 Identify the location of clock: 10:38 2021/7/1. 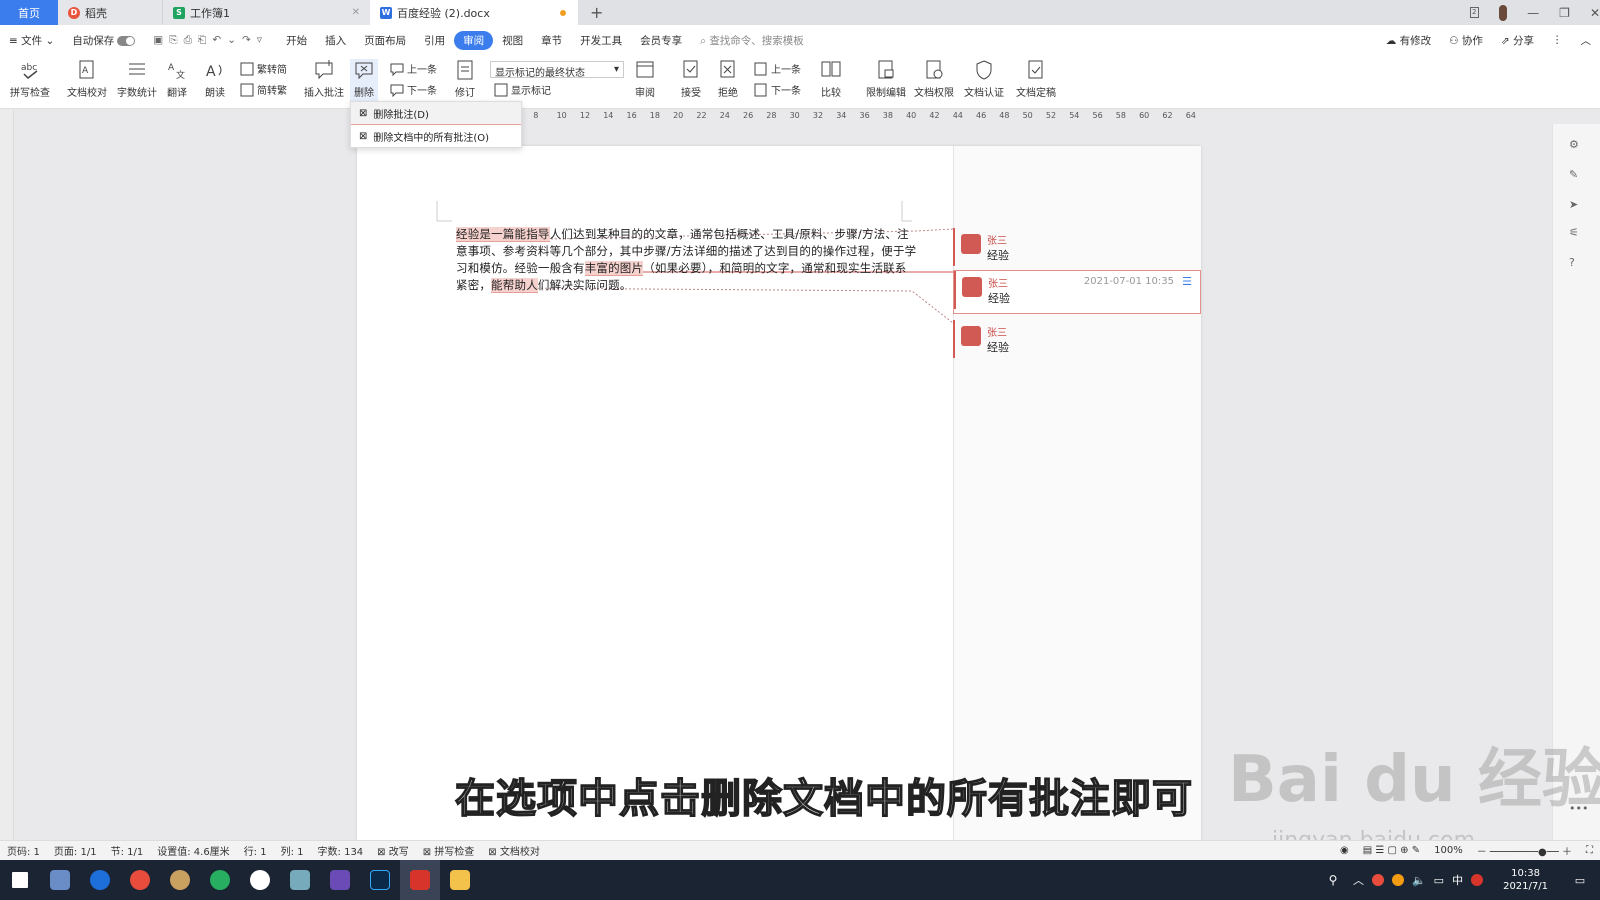
(1525, 880).